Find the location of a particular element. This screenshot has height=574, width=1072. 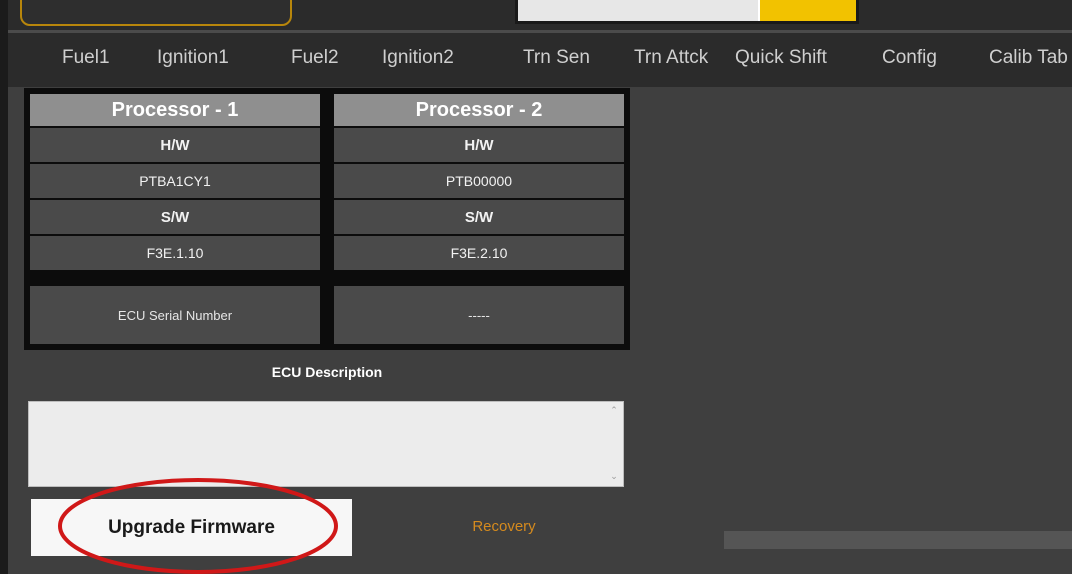

tab-fuel2: Fuel2 is located at coordinates (315, 58).